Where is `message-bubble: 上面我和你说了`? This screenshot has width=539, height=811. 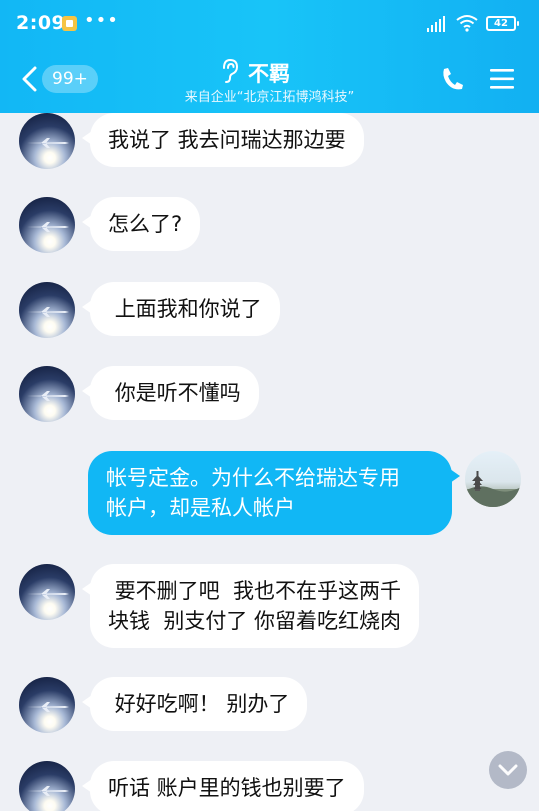 message-bubble: 上面我和你说了 is located at coordinates (181, 309).